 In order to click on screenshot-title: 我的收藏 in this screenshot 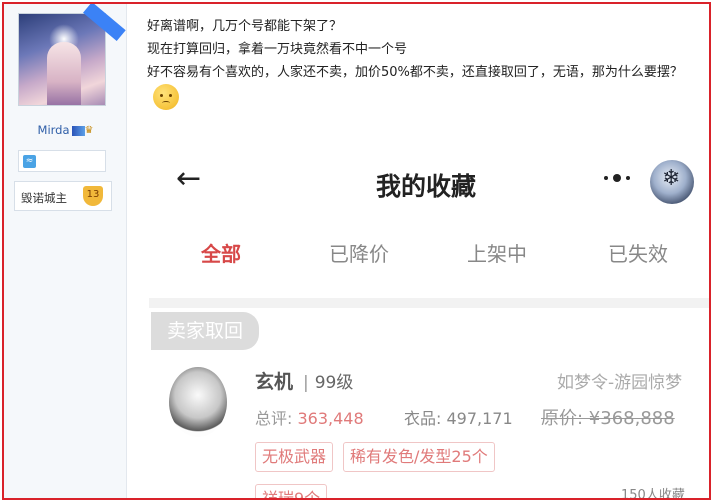, I will do `click(426, 186)`.